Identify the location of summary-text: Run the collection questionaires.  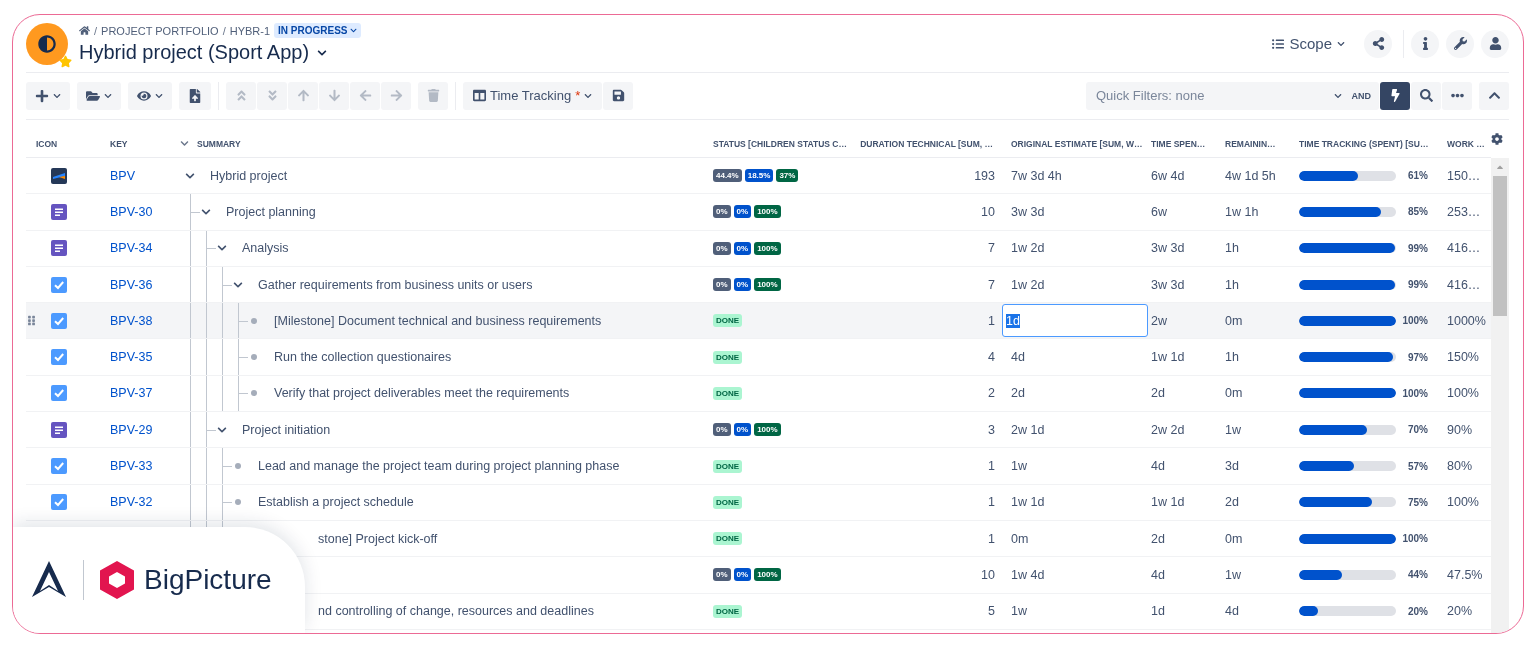
(363, 357).